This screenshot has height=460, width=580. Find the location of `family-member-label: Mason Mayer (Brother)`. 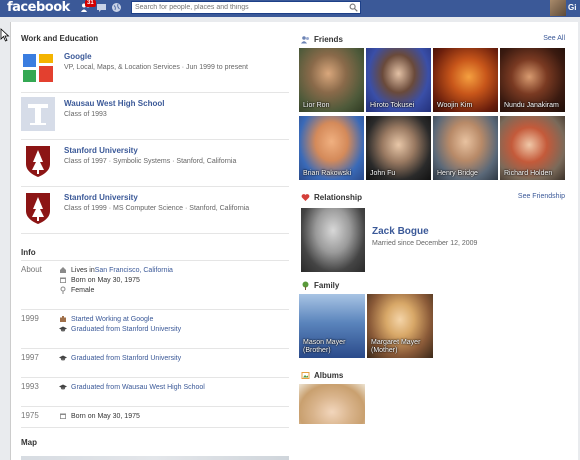

family-member-label: Mason Mayer (Brother) is located at coordinates (324, 347).